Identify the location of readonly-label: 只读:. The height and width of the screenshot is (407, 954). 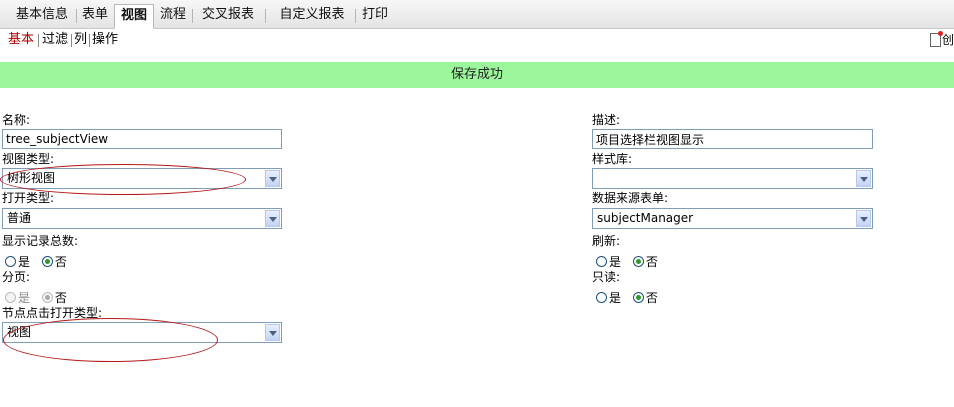
(606, 277).